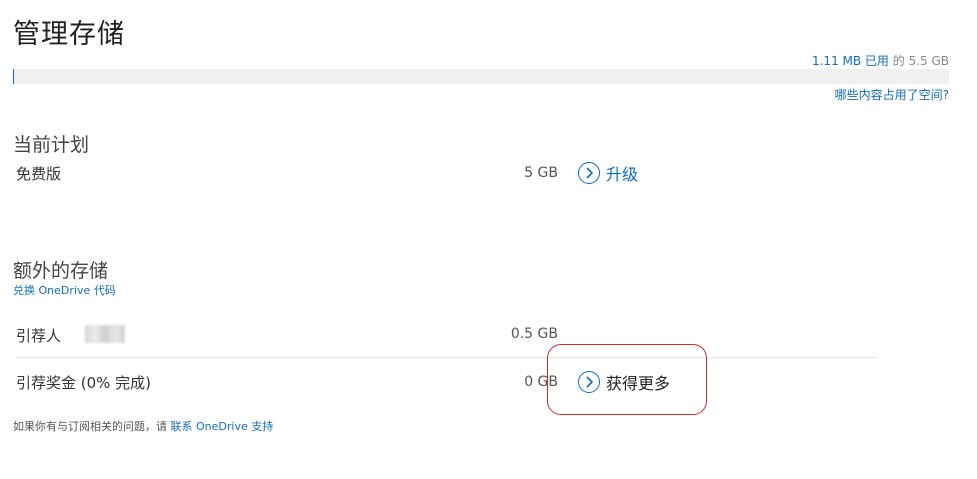 This screenshot has width=977, height=479. I want to click on referral-bonus-label: 引荐奖金 (0% 完成), so click(84, 383).